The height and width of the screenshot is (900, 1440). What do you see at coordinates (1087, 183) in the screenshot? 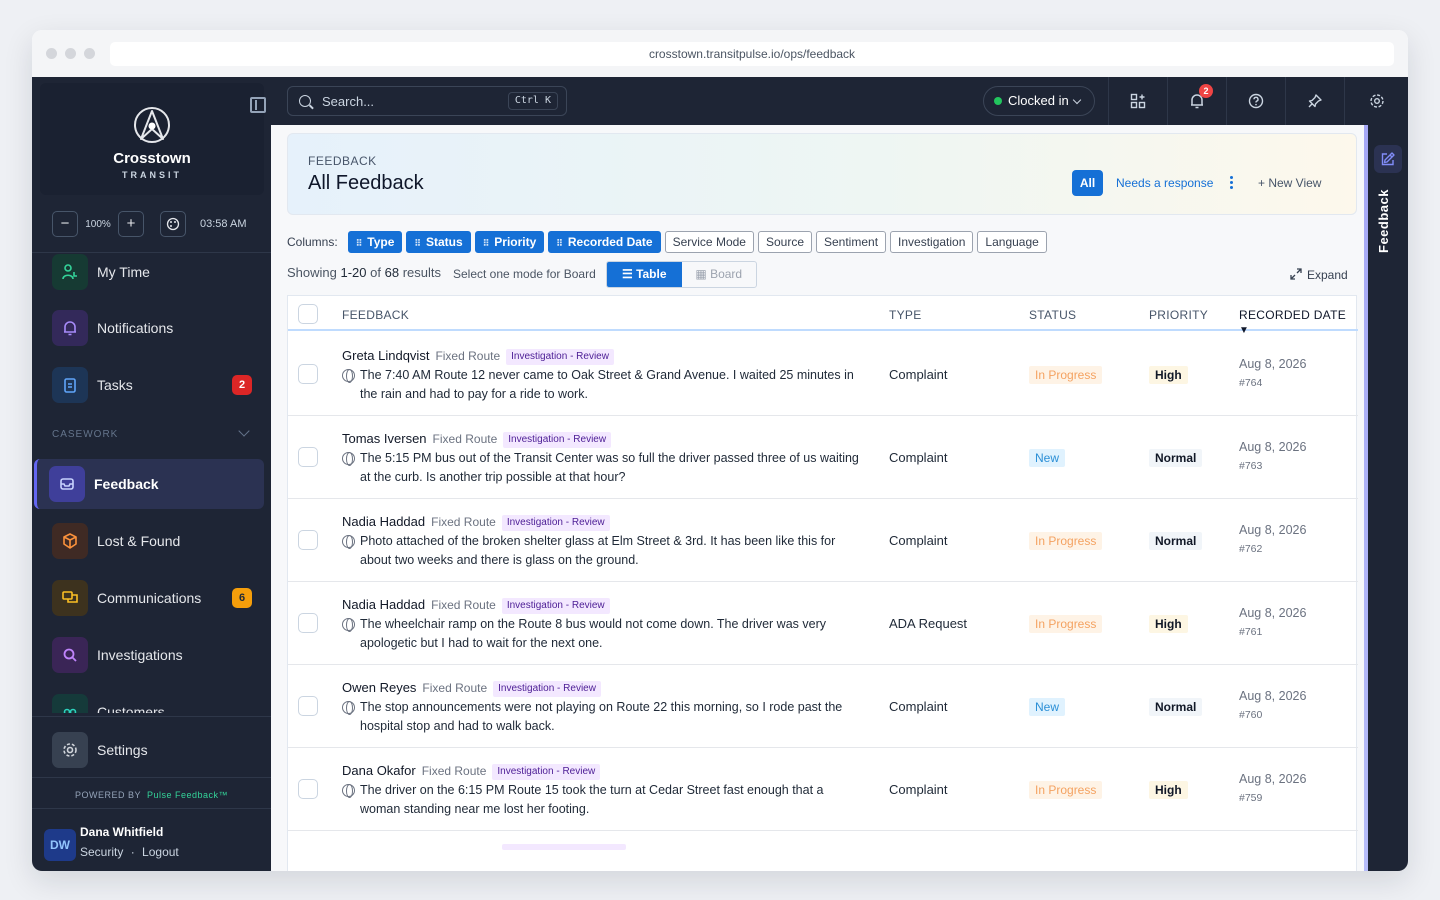
I see `view-all-button: All` at bounding box center [1087, 183].